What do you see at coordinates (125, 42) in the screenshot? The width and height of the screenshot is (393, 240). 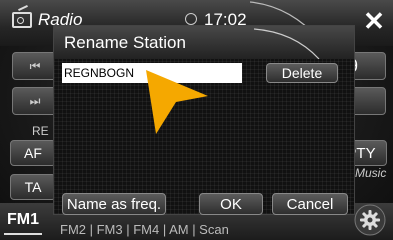 I see `dialog-title: Rename Station` at bounding box center [125, 42].